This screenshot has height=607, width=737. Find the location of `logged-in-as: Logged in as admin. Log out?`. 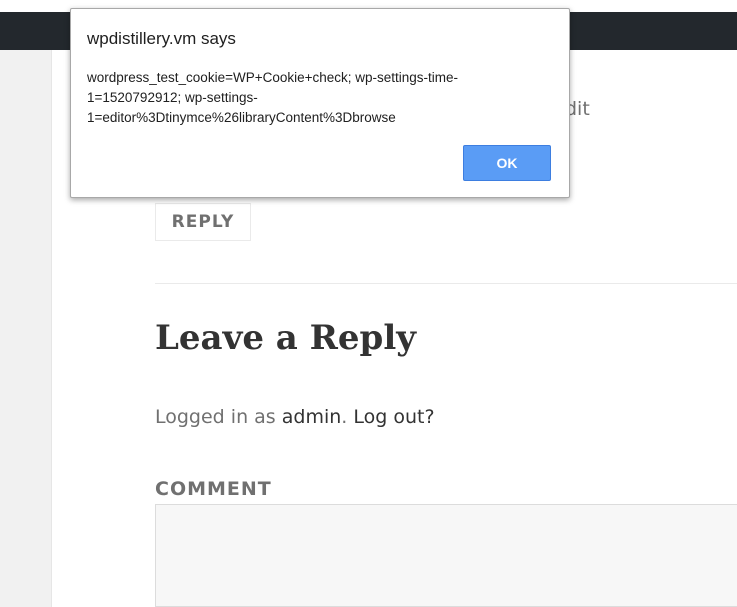

logged-in-as: Logged in as admin. Log out? is located at coordinates (295, 417).